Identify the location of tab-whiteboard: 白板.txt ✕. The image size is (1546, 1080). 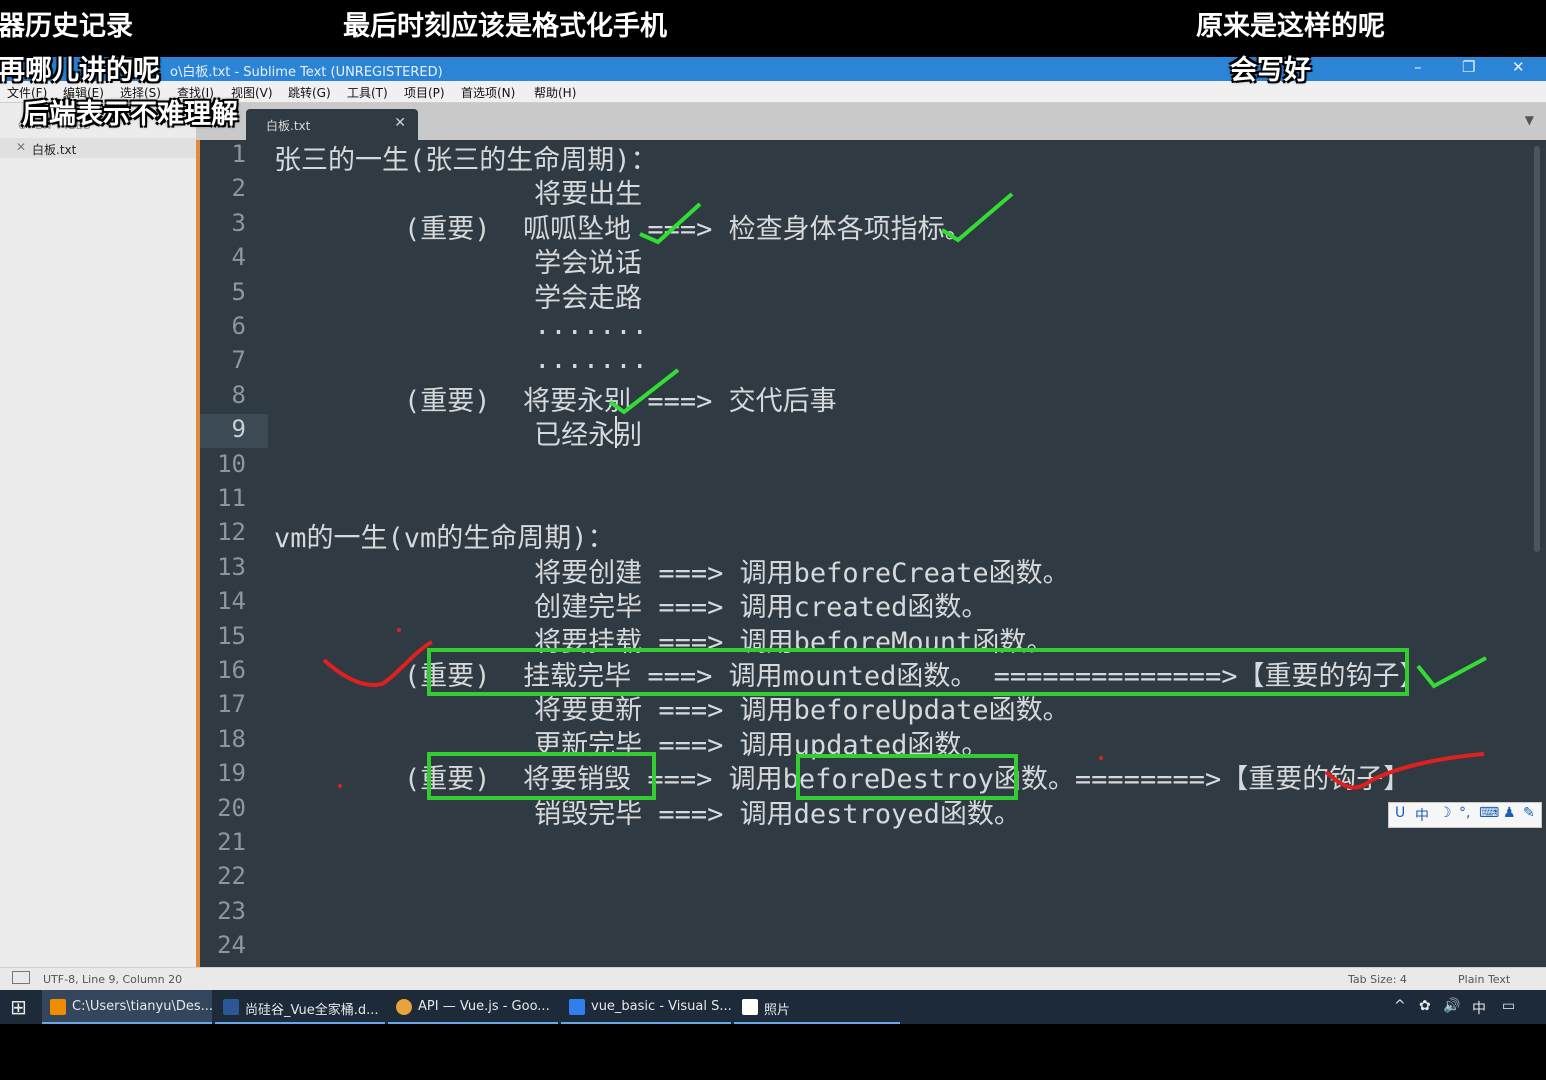
(332, 124).